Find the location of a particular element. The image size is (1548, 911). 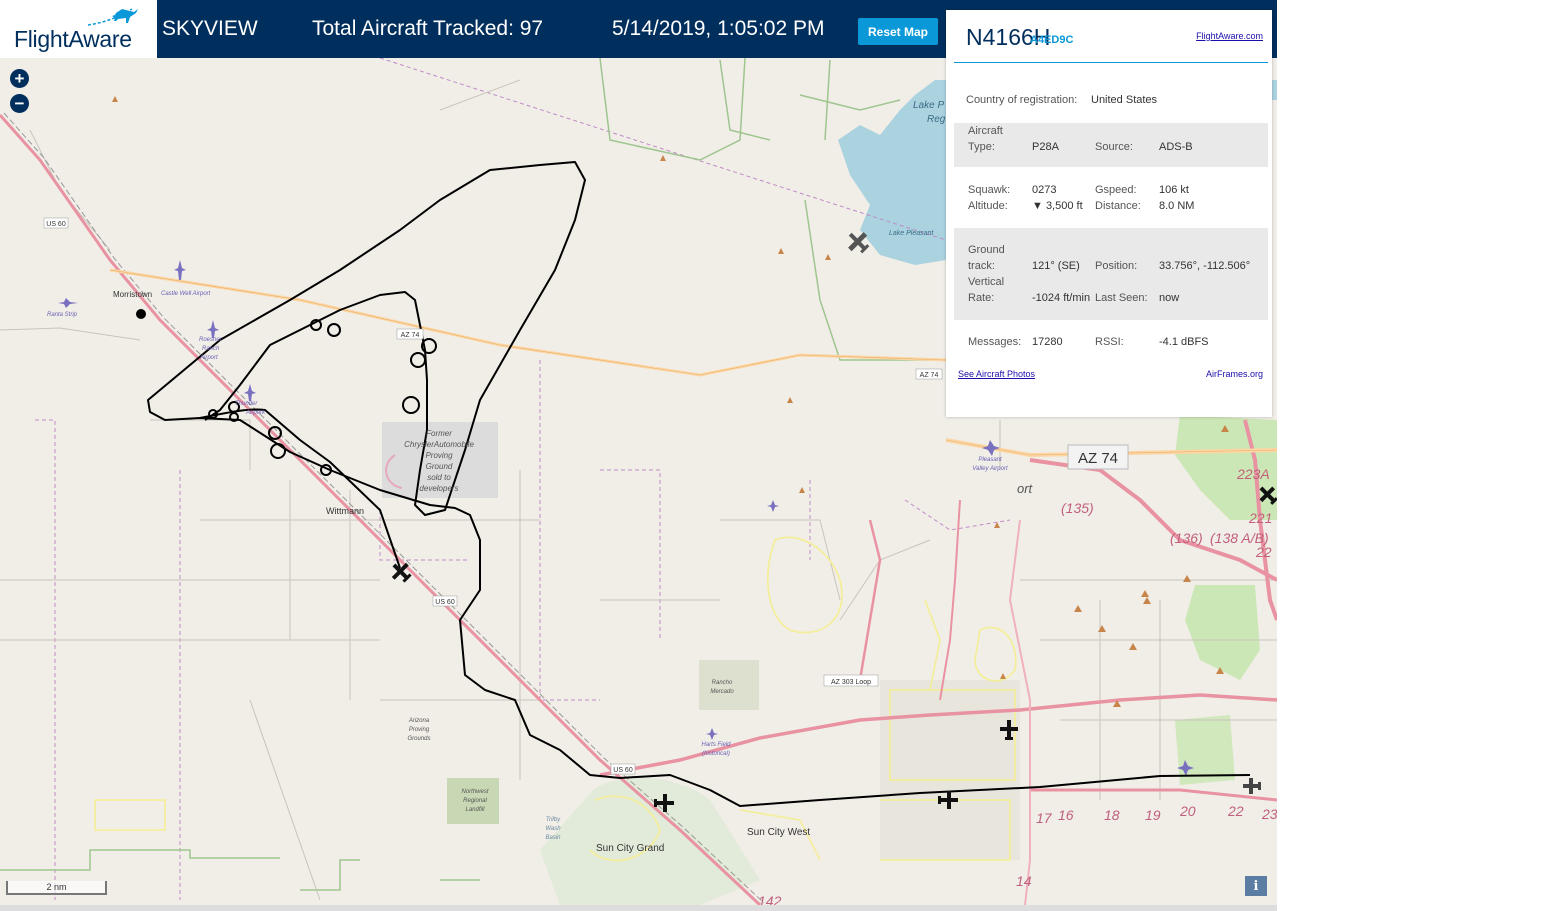

svg-text: 18 is located at coordinates (1112, 815).